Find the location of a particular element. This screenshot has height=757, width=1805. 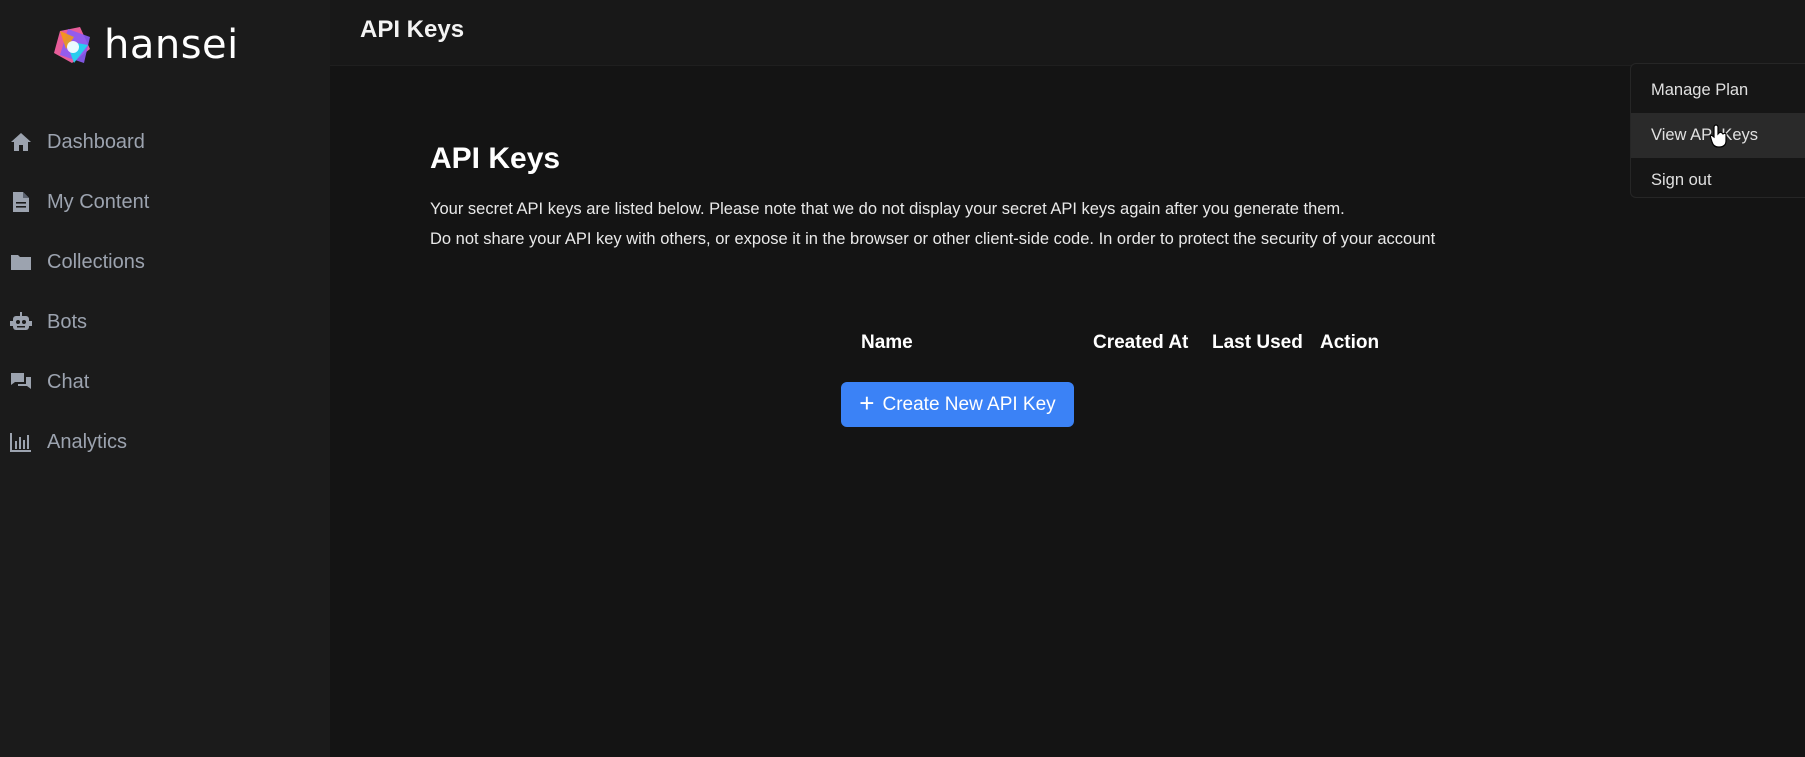

api-keys-table-header: Name Created At Last Used Action is located at coordinates (1125, 343).